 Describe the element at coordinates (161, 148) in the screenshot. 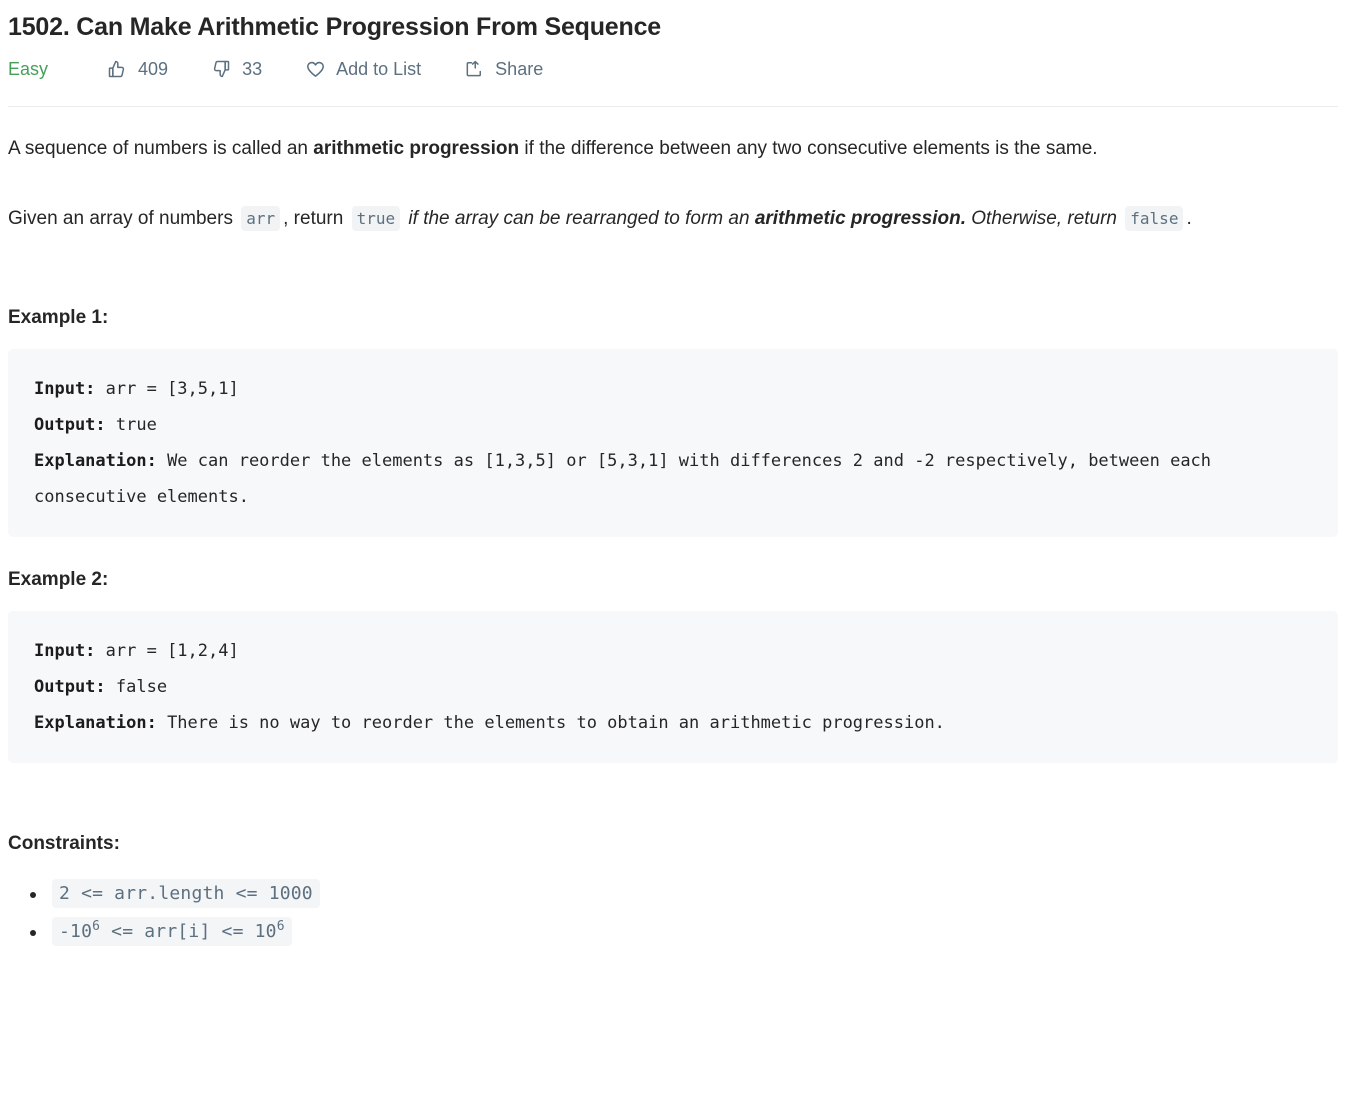

I see `desc-p1-before: A sequence of numbers is called an` at that location.